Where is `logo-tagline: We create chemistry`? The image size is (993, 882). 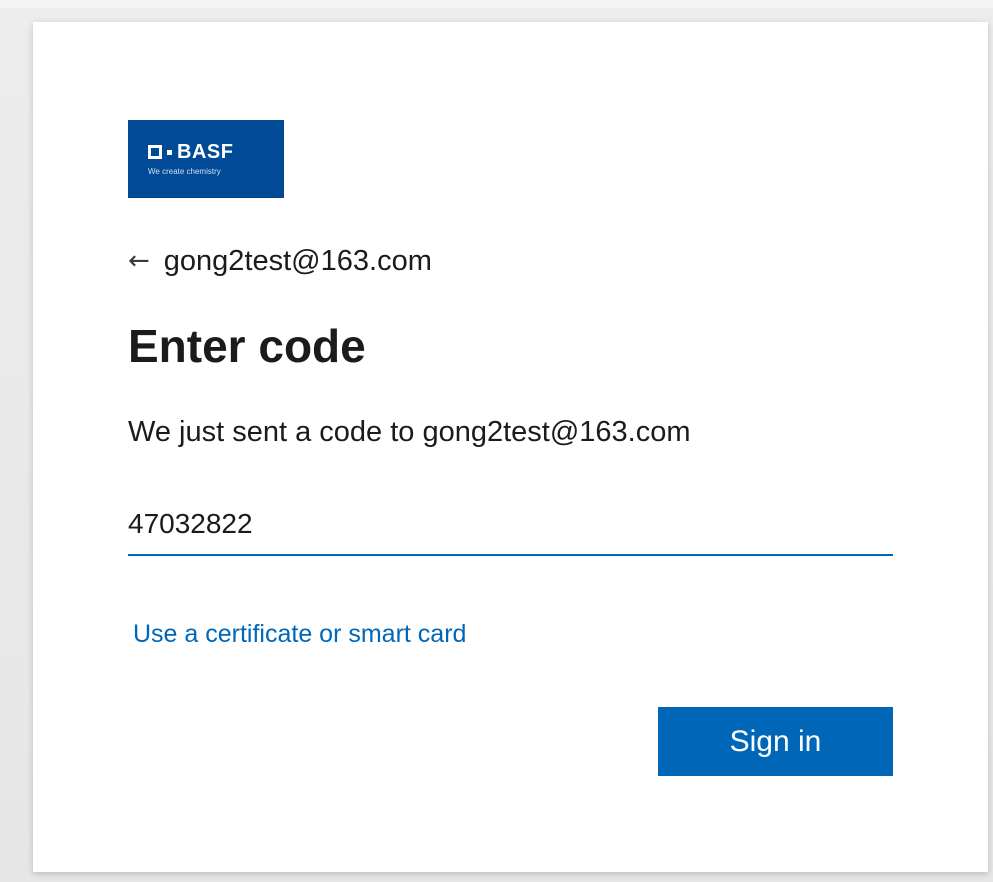 logo-tagline: We create chemistry is located at coordinates (184, 171).